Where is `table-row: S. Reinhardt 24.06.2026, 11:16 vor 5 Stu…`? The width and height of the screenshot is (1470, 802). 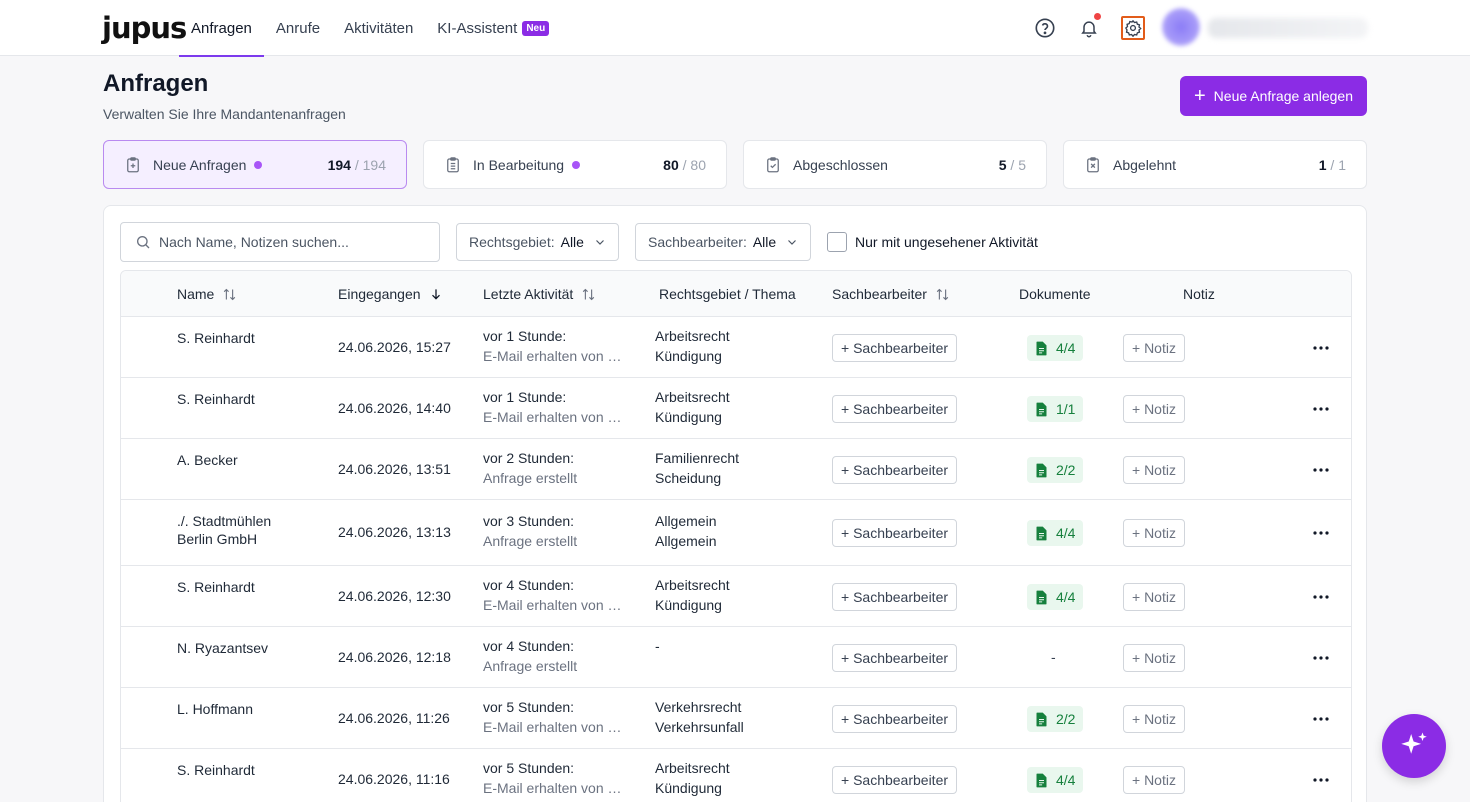 table-row: S. Reinhardt 24.06.2026, 11:16 vor 5 Stu… is located at coordinates (736, 775).